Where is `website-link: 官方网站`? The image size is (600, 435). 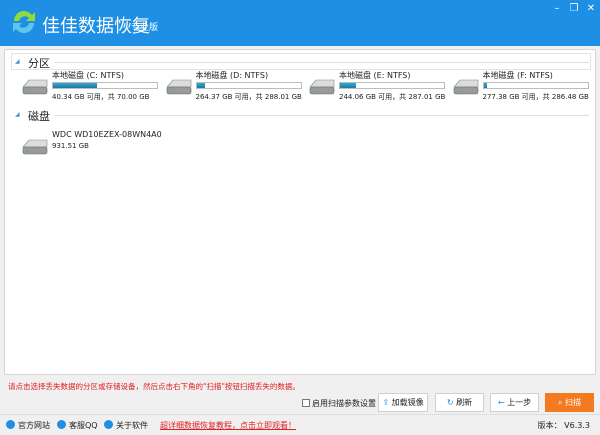 website-link: 官方网站 is located at coordinates (28, 425).